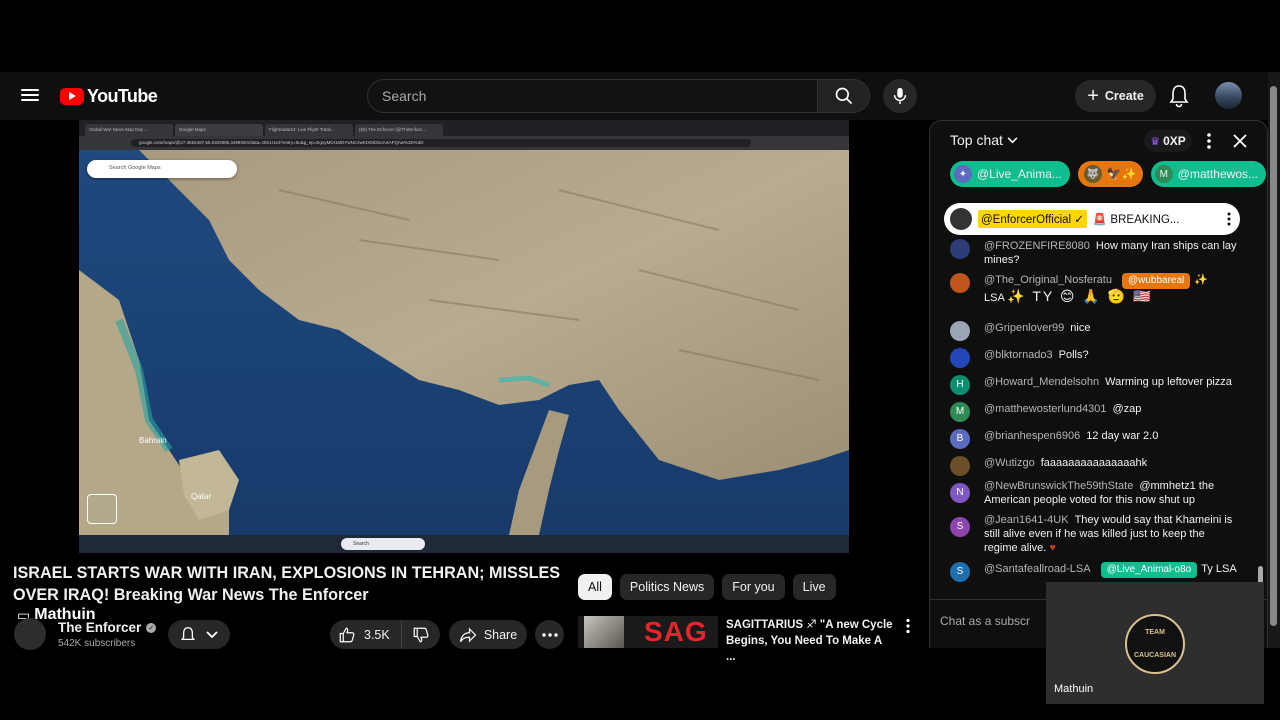  What do you see at coordinates (97, 643) in the screenshot?
I see `subscriber-count: 542K subscribers` at bounding box center [97, 643].